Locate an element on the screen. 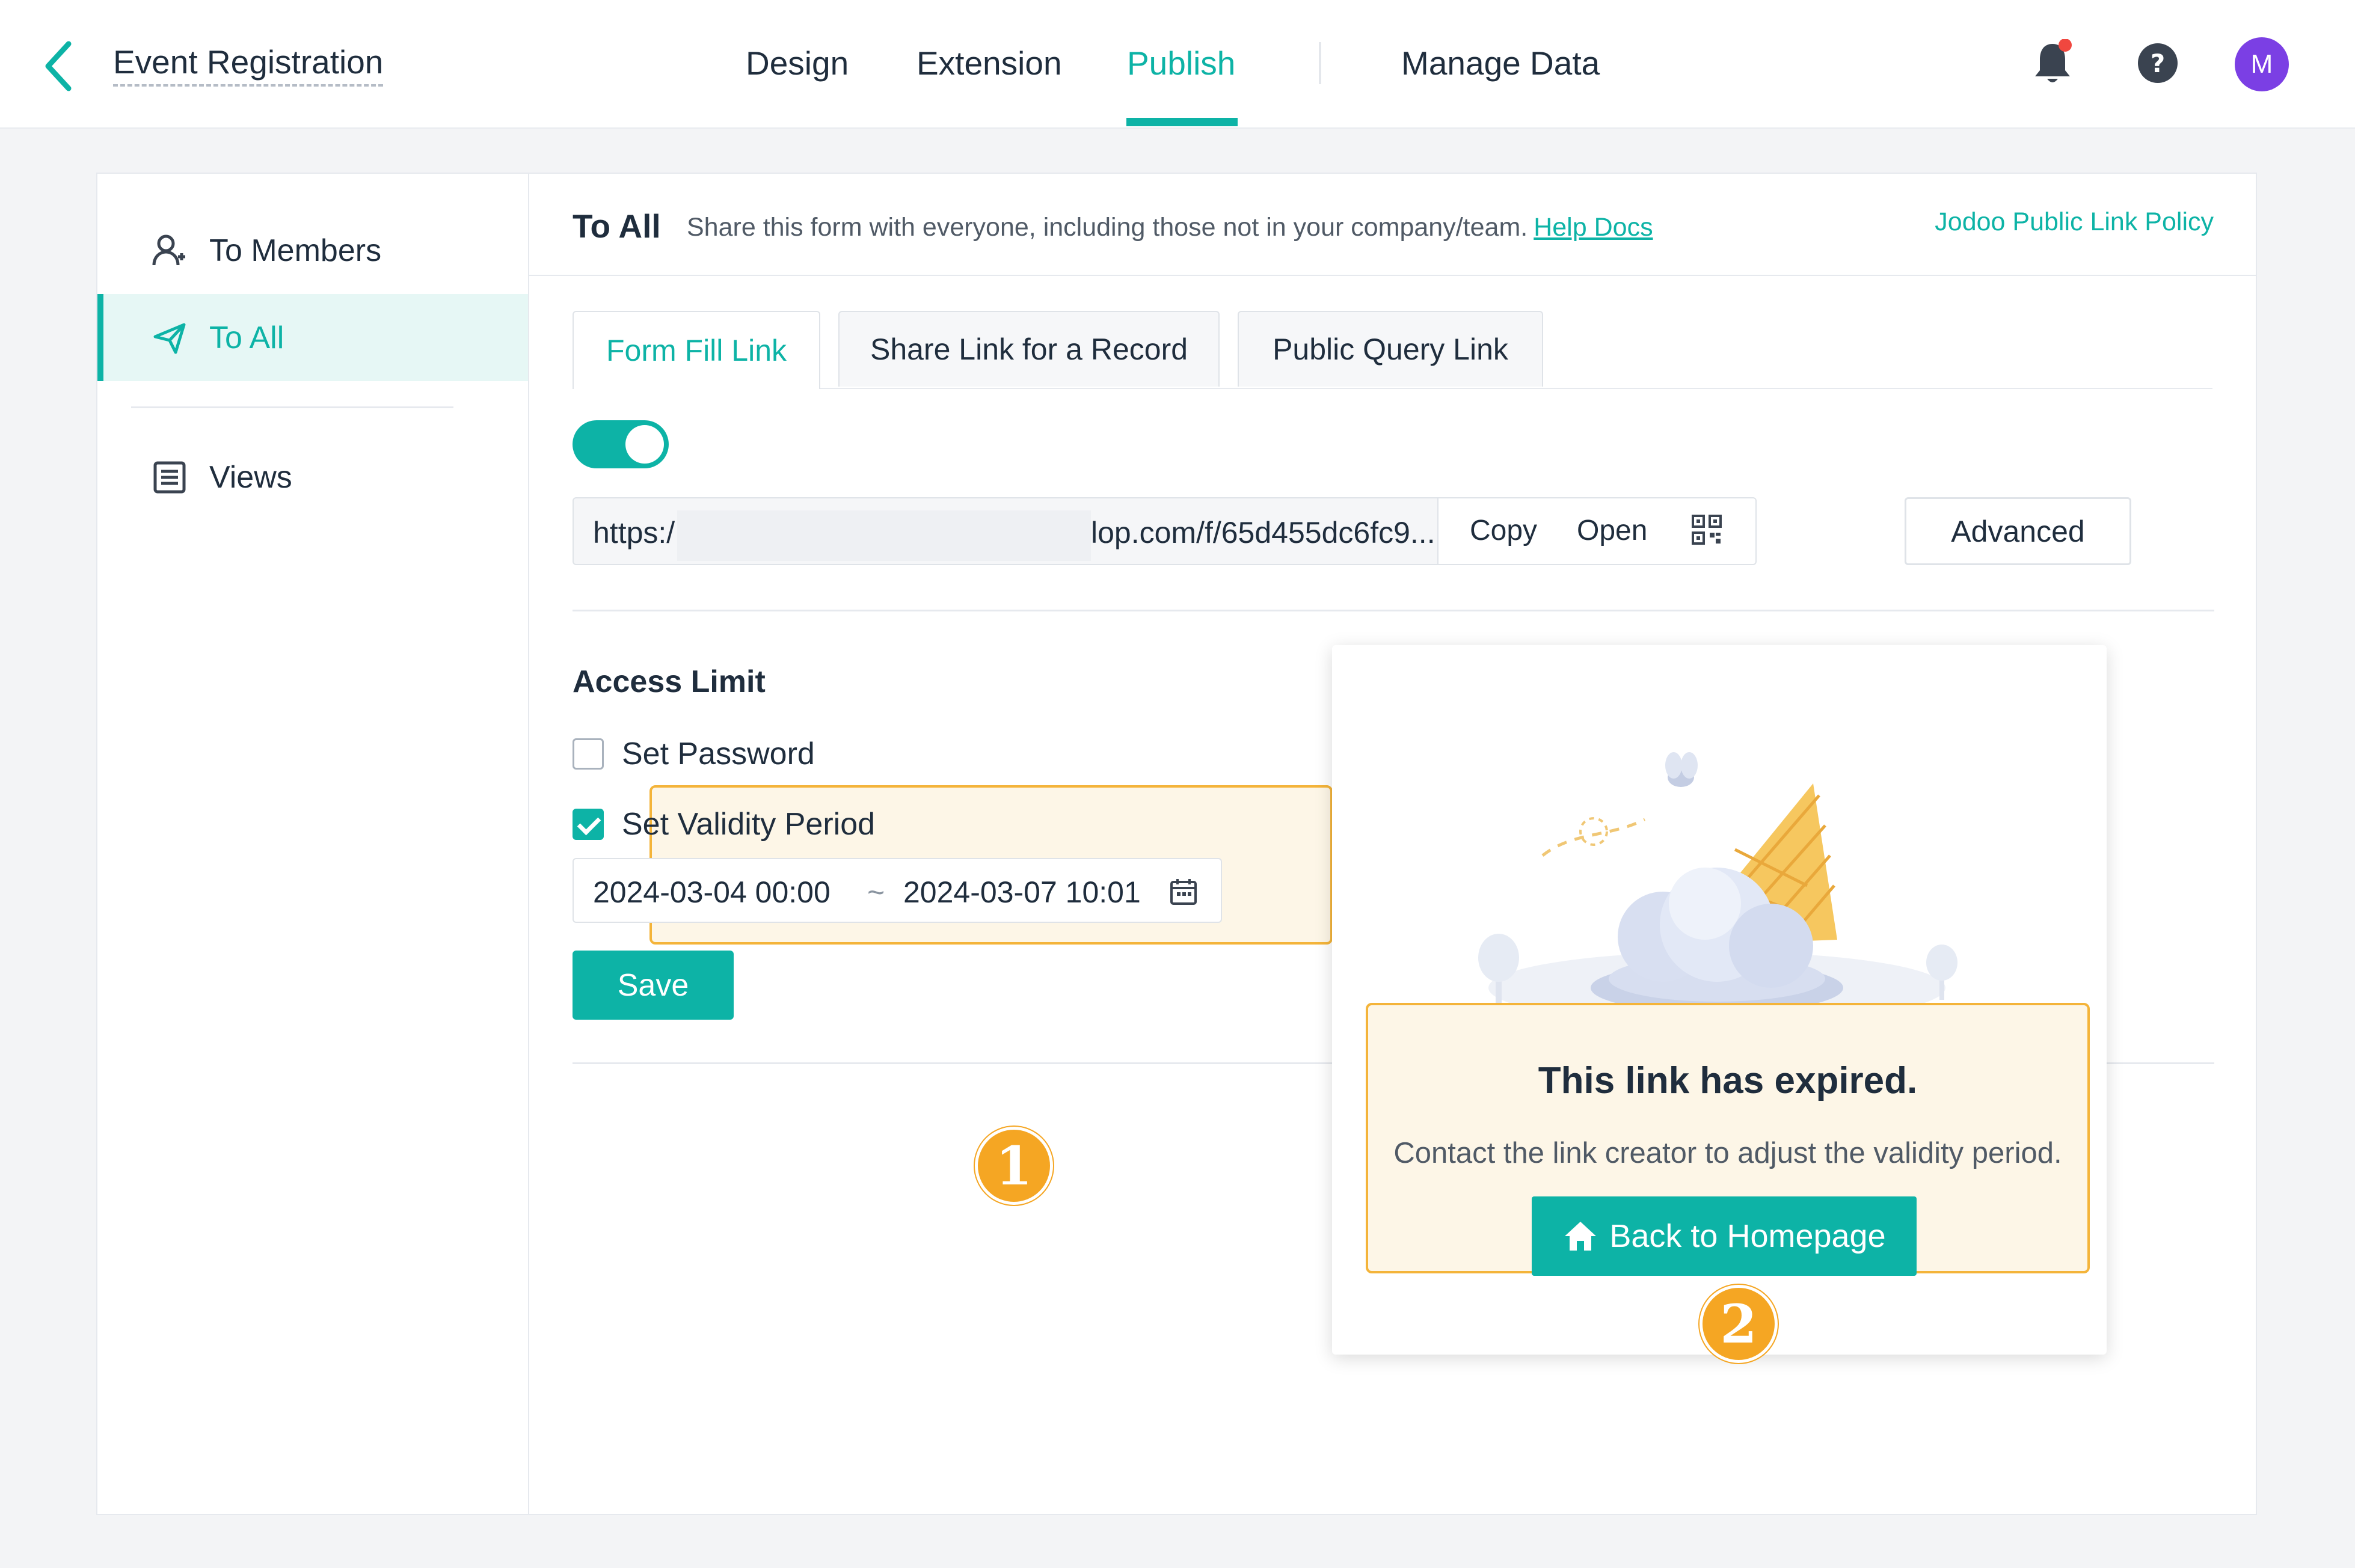 The height and width of the screenshot is (1568, 2355). copy-button: Copy is located at coordinates (1503, 530).